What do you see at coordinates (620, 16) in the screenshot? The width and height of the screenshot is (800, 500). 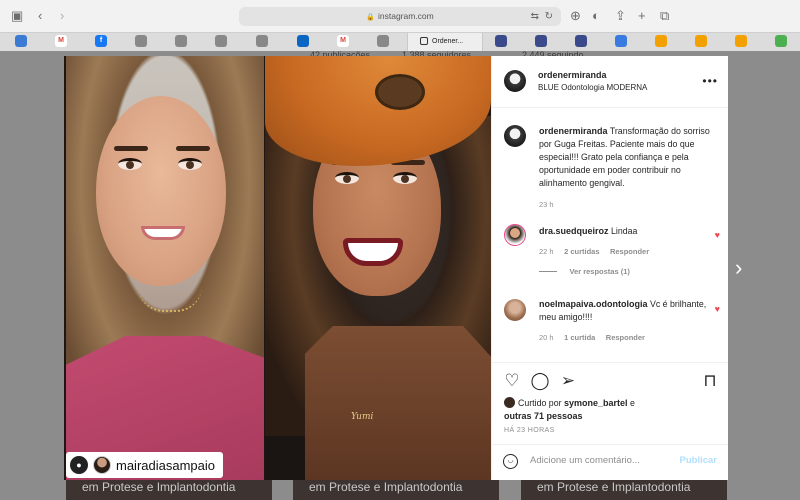 I see `share-icon: ⇪` at bounding box center [620, 16].